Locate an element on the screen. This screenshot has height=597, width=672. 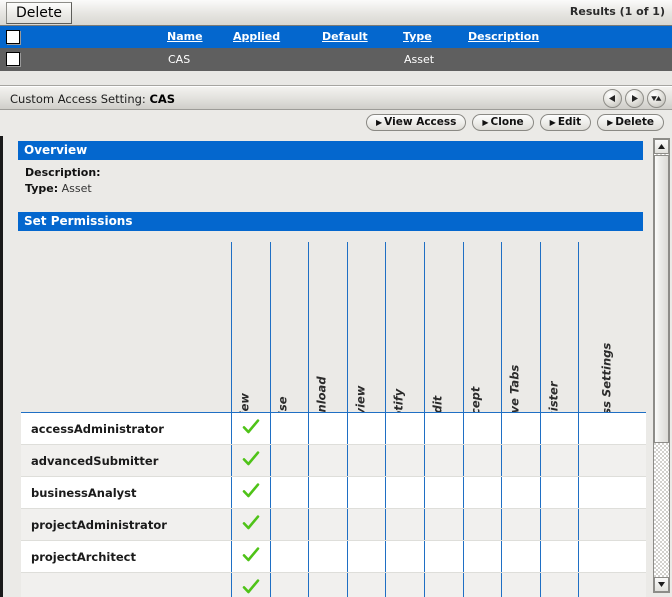
permission-row: projectAdministrator is located at coordinates (333, 525).